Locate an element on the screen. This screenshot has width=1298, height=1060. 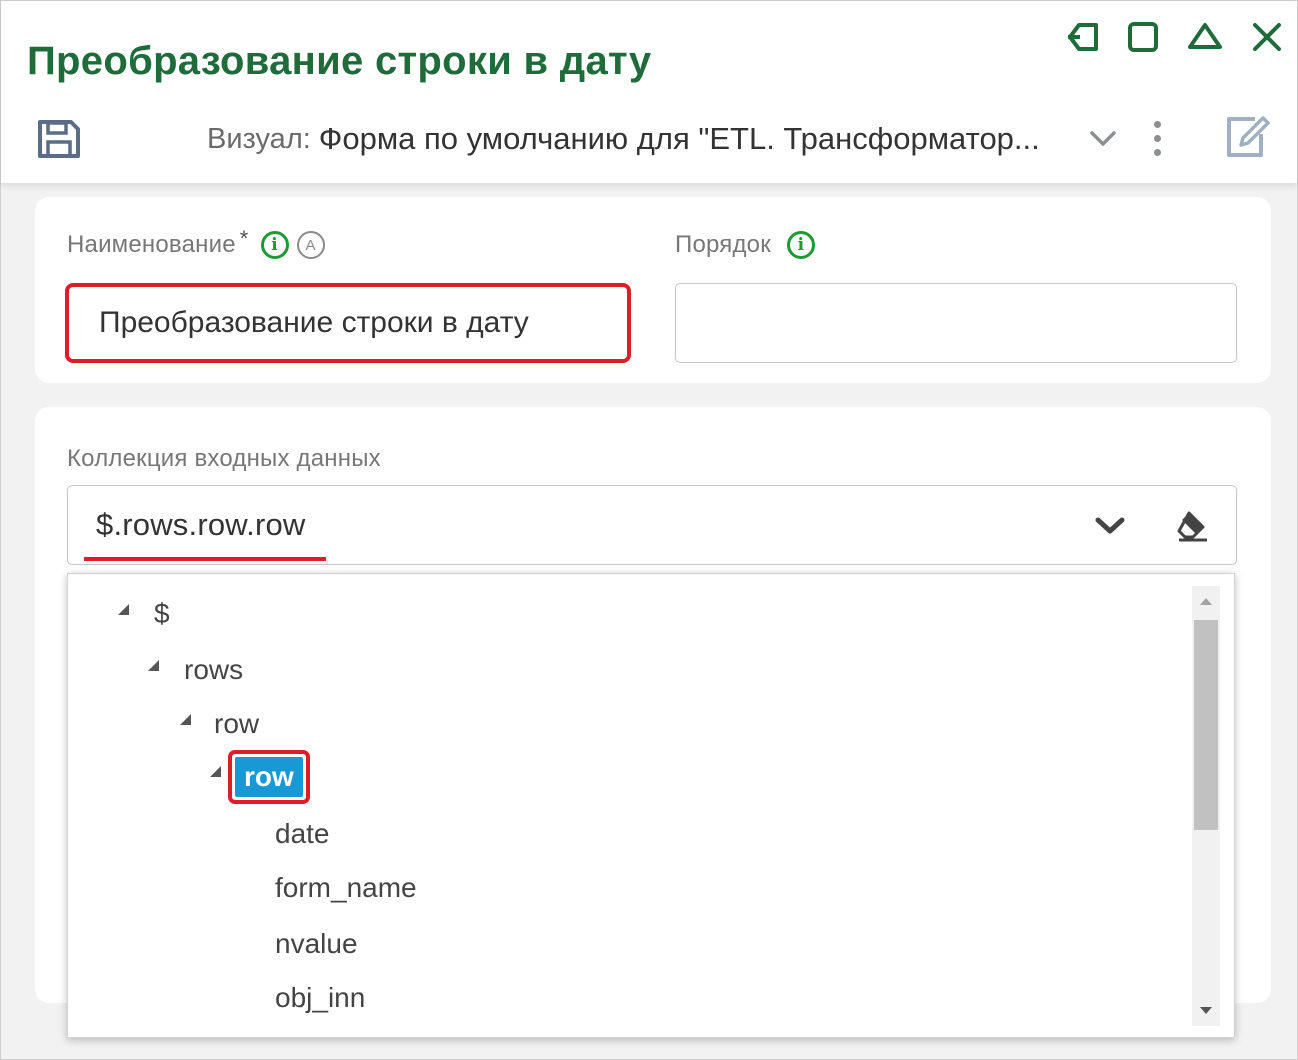
collection-value-text: $.rows.row.row is located at coordinates (201, 524).